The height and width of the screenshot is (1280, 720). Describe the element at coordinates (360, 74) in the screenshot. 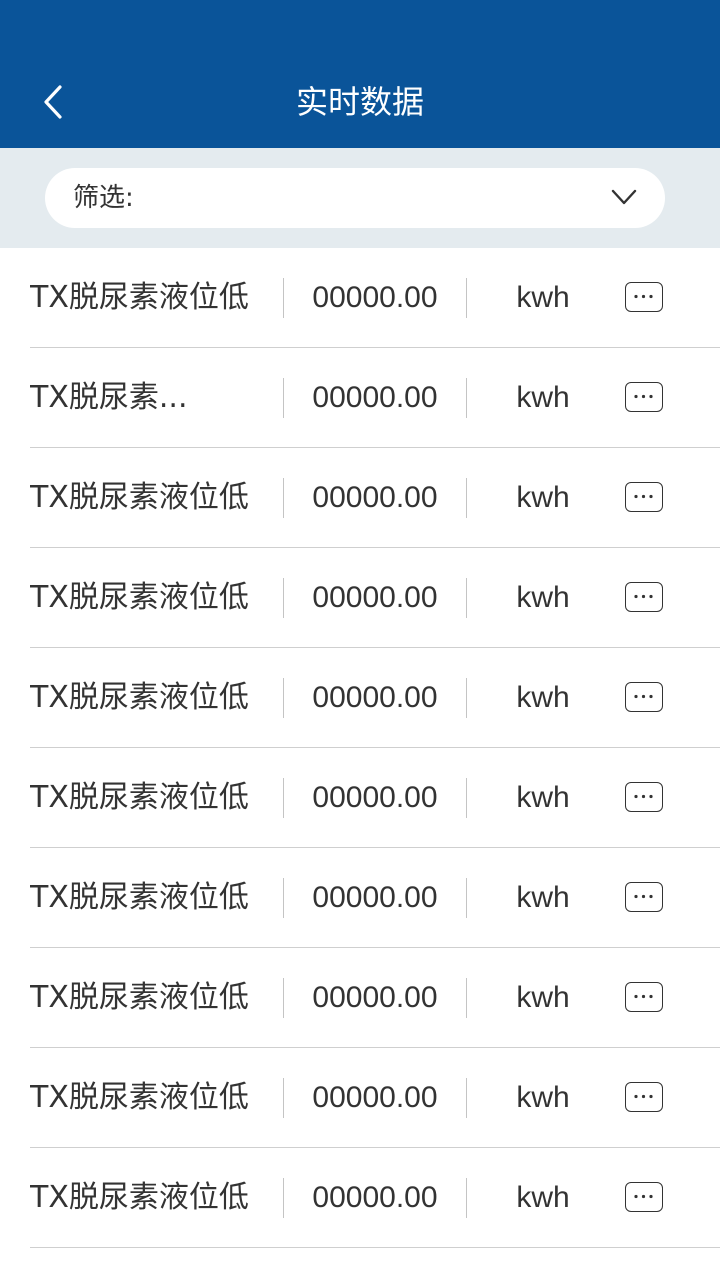

I see `header-bar: 实时数据` at that location.